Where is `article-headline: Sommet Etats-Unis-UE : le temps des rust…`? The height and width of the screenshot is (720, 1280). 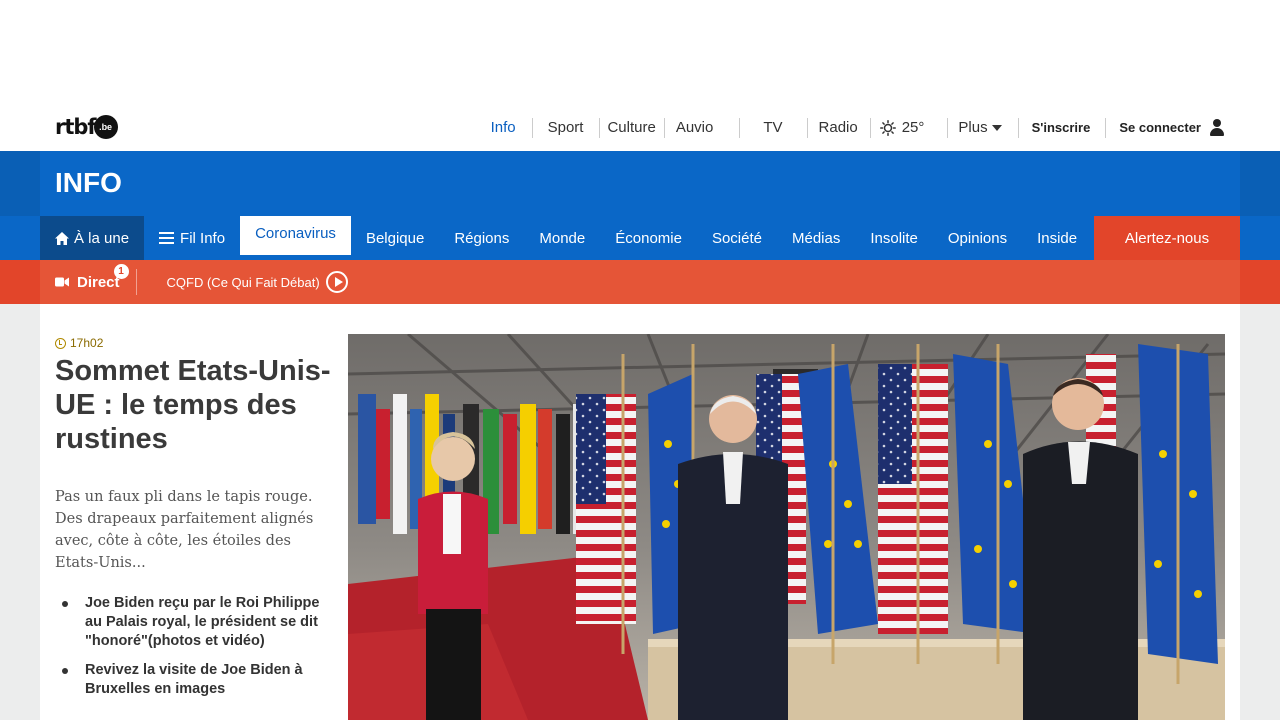 article-headline: Sommet Etats-Unis-UE : le temps des rust… is located at coordinates (197, 405).